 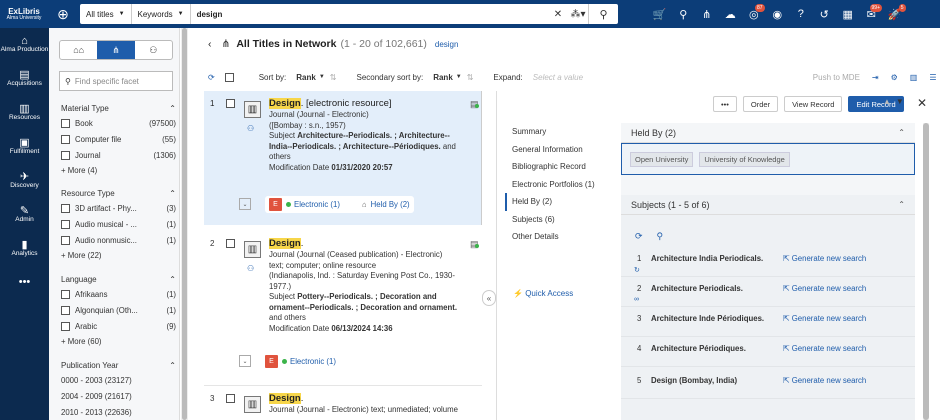 What do you see at coordinates (24, 147) in the screenshot?
I see `nav-fulfillment: ▣ Fulfillment` at bounding box center [24, 147].